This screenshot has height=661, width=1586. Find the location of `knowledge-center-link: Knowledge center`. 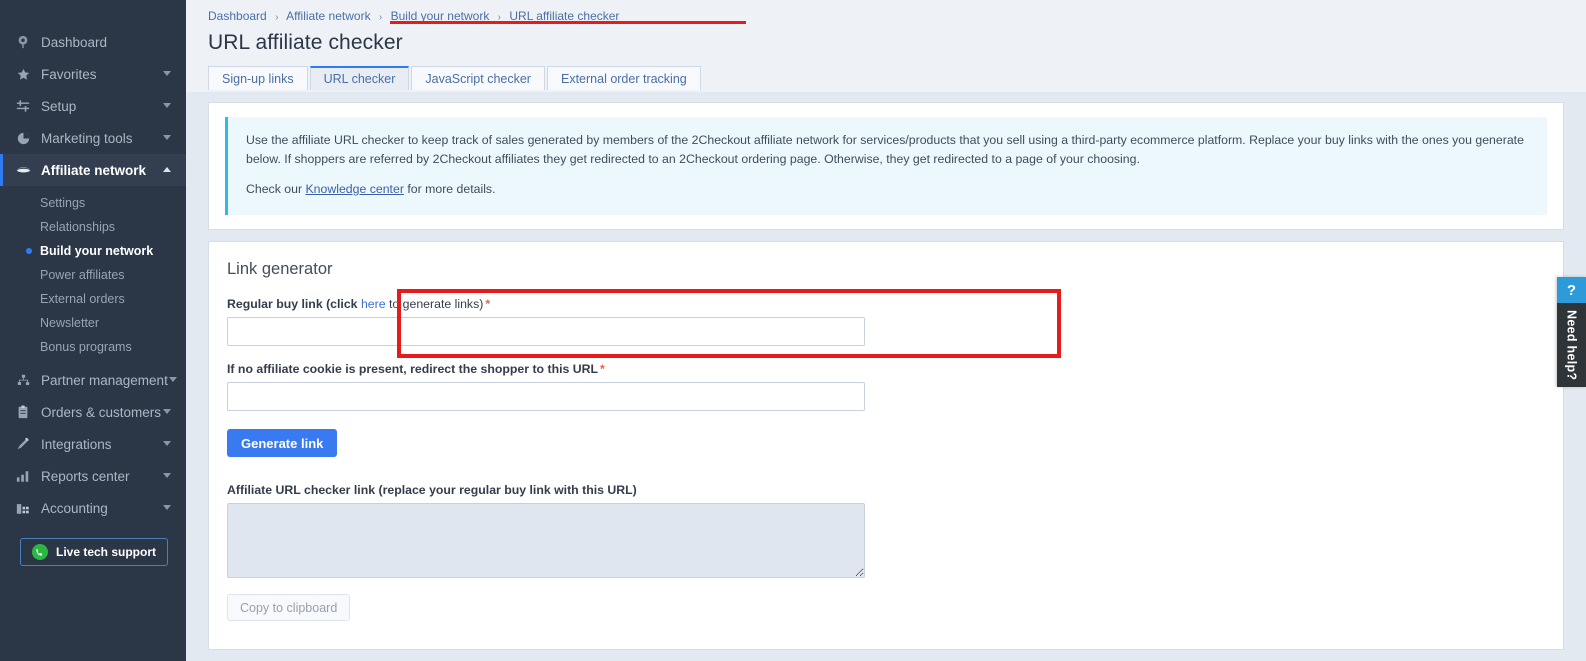

knowledge-center-link: Knowledge center is located at coordinates (354, 189).